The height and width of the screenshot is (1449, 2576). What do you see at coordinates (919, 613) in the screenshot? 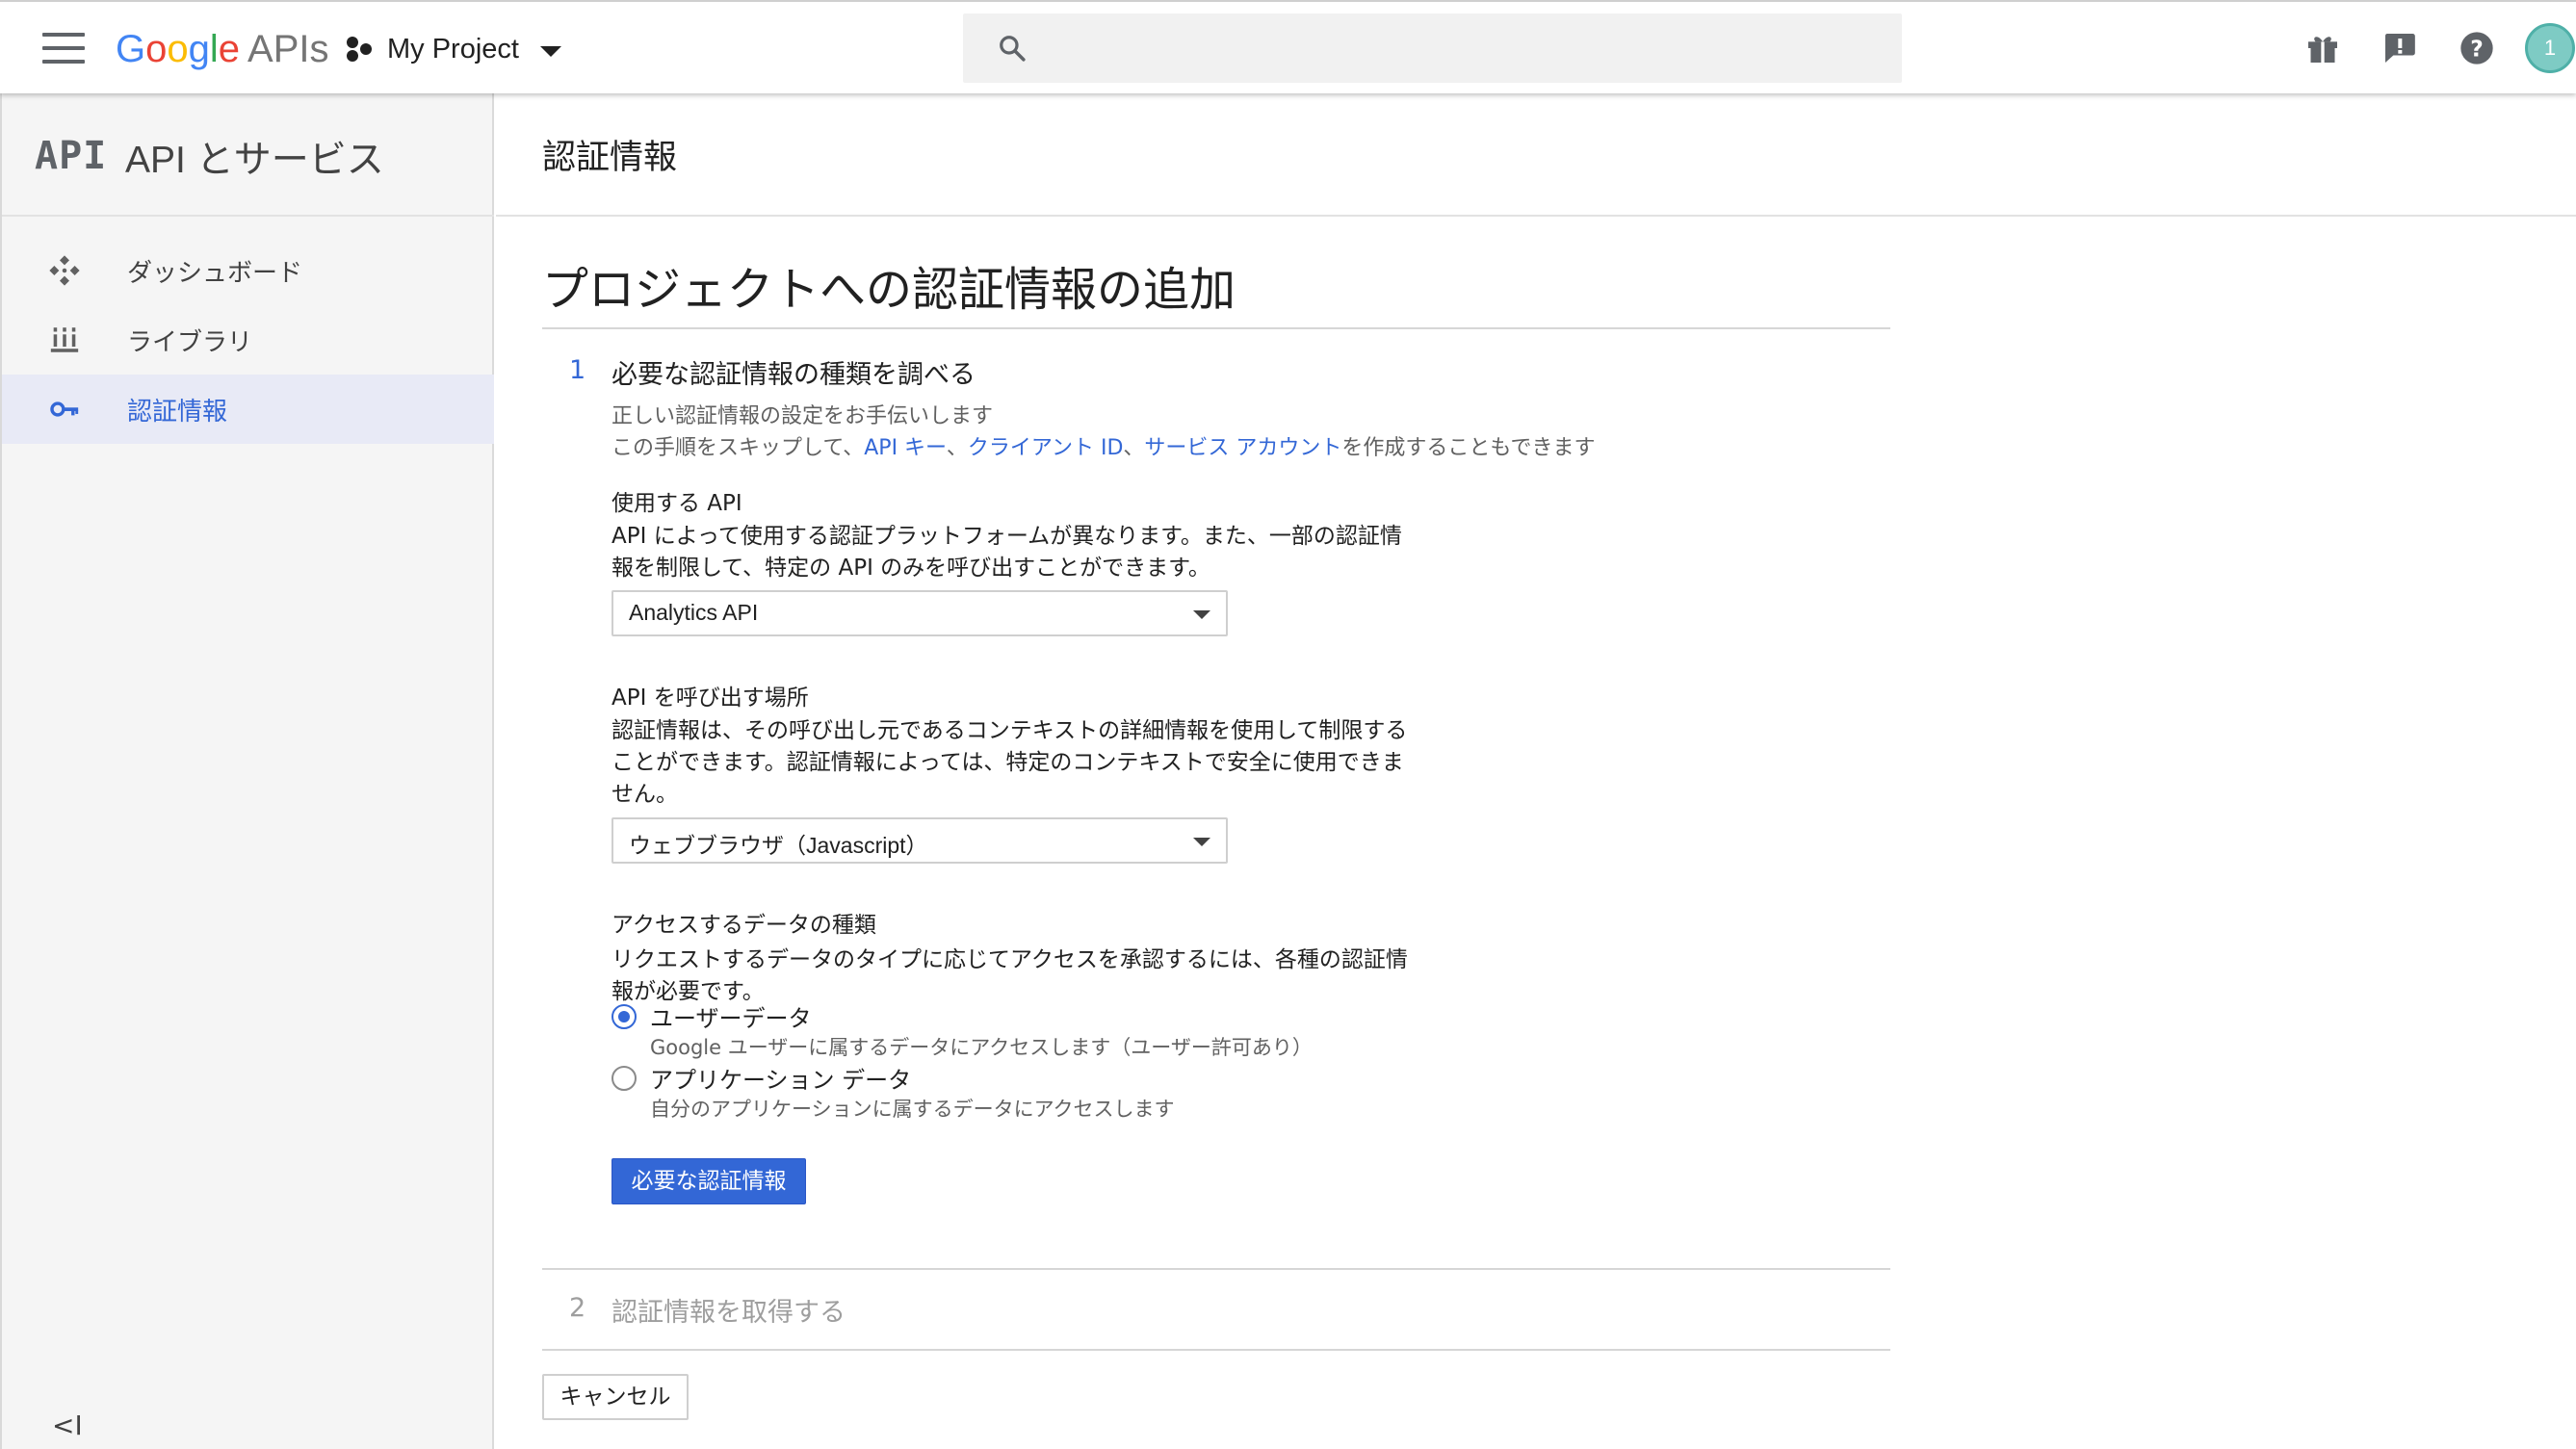
I see `api-select: Analytics API` at bounding box center [919, 613].